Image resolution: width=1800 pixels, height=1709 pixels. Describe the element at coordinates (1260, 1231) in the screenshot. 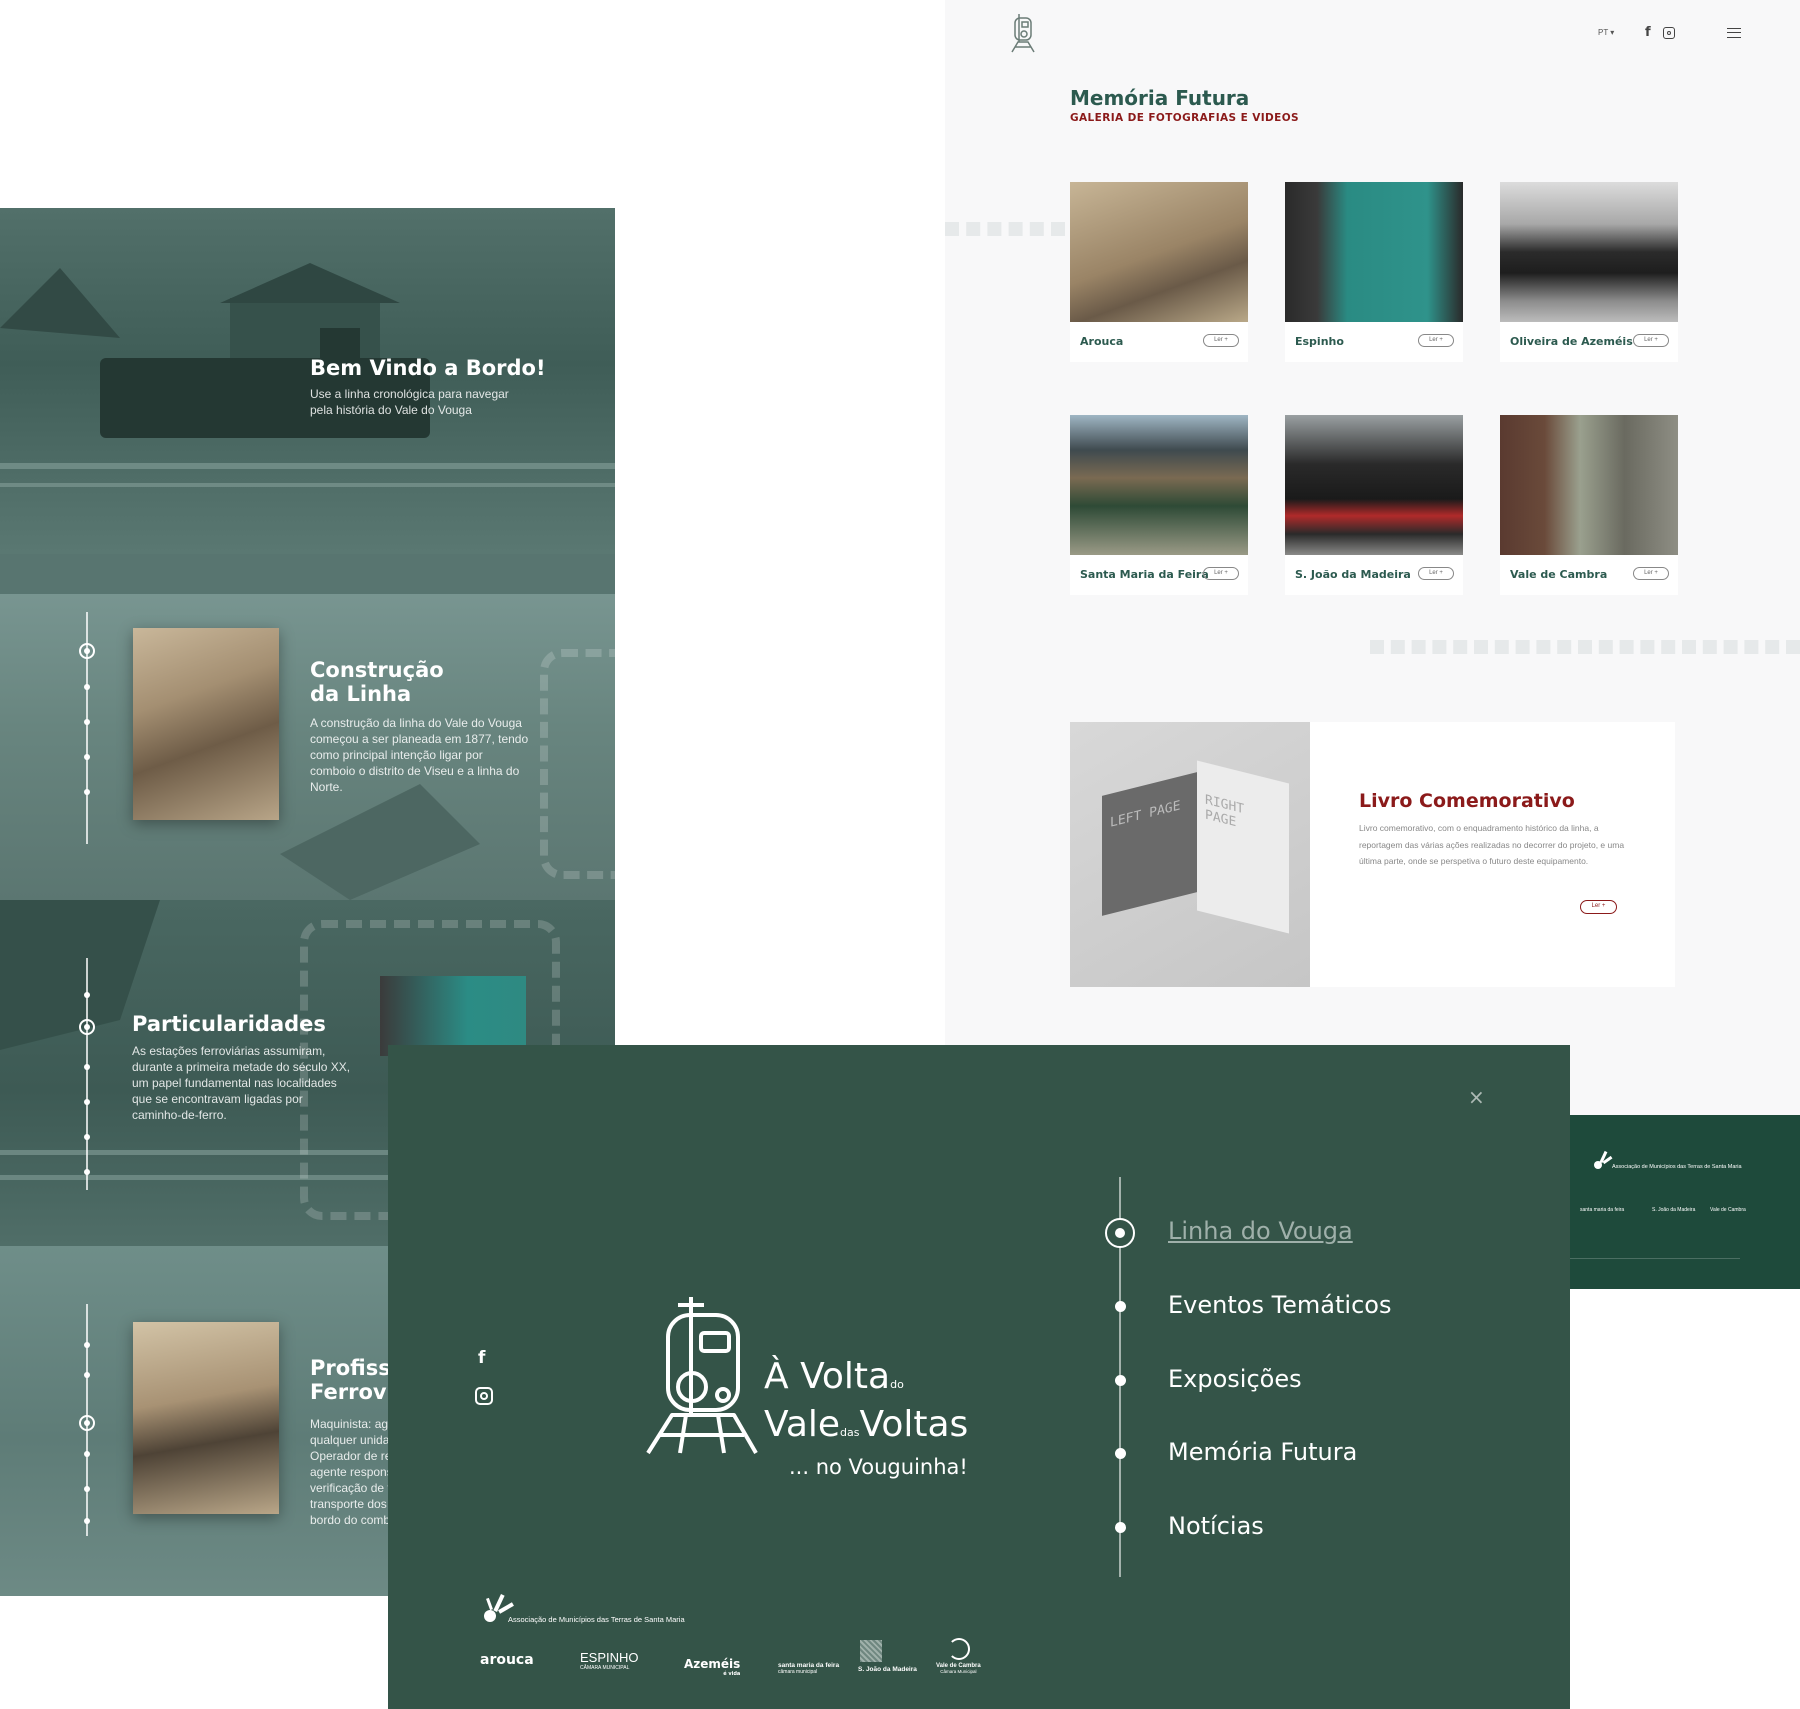

I see `menu-item-linha-do-vouga: Linha do Vouga` at that location.